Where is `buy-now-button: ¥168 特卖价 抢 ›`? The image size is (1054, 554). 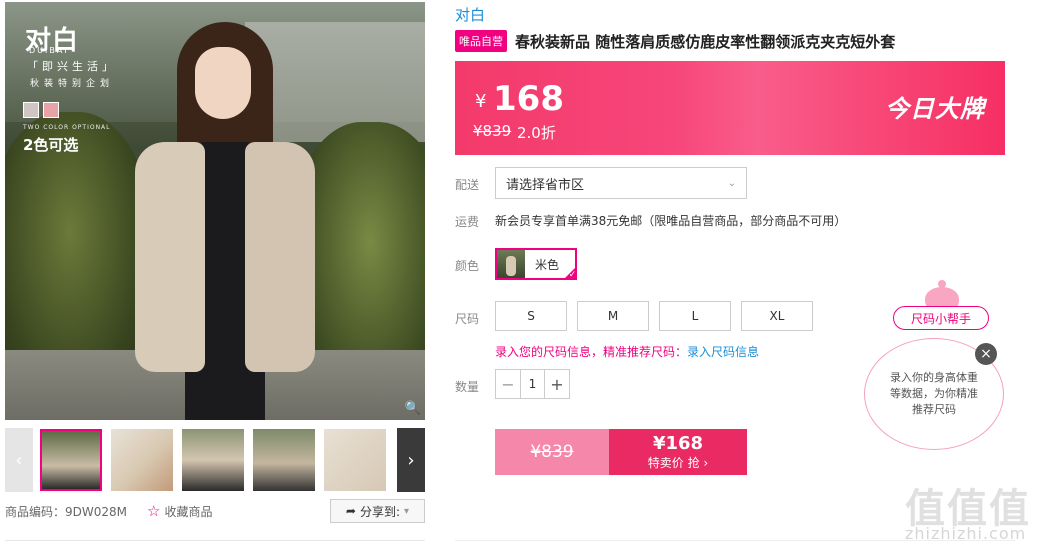
buy-now-button: ¥168 特卖价 抢 › is located at coordinates (678, 452).